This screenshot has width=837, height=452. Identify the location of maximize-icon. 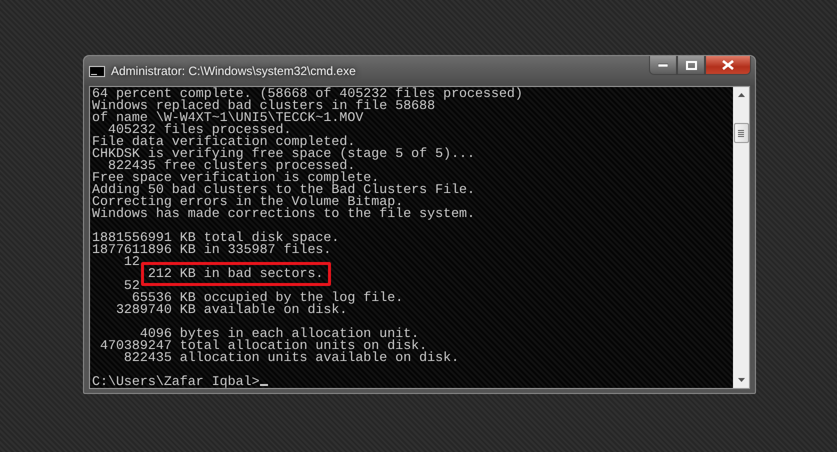
(691, 65).